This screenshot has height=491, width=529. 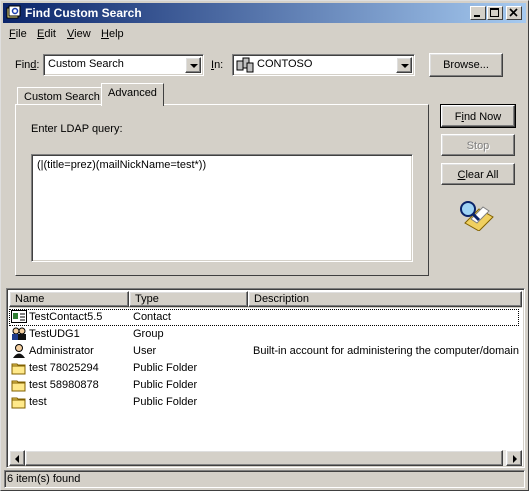 What do you see at coordinates (264, 13) in the screenshot?
I see `title-bar: Find Custom Search` at bounding box center [264, 13].